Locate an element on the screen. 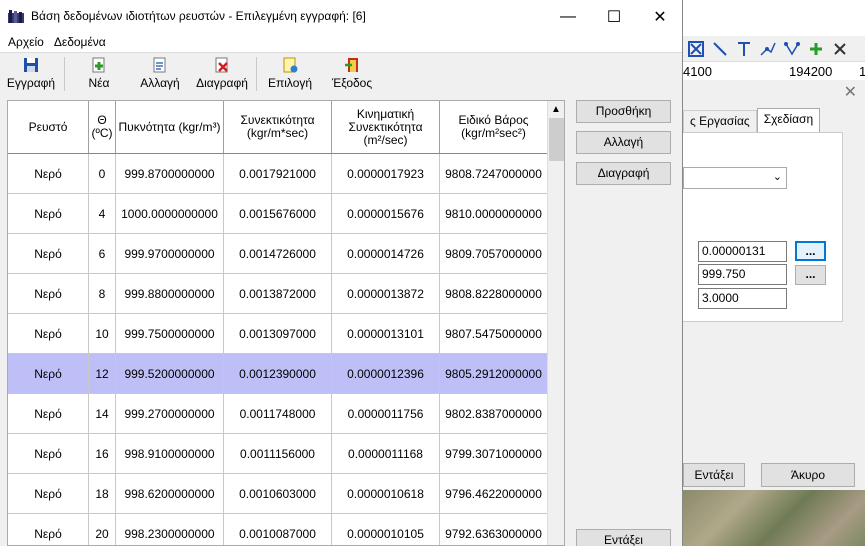 The image size is (865, 546). cell-density: 998.9100000000 is located at coordinates (170, 453).